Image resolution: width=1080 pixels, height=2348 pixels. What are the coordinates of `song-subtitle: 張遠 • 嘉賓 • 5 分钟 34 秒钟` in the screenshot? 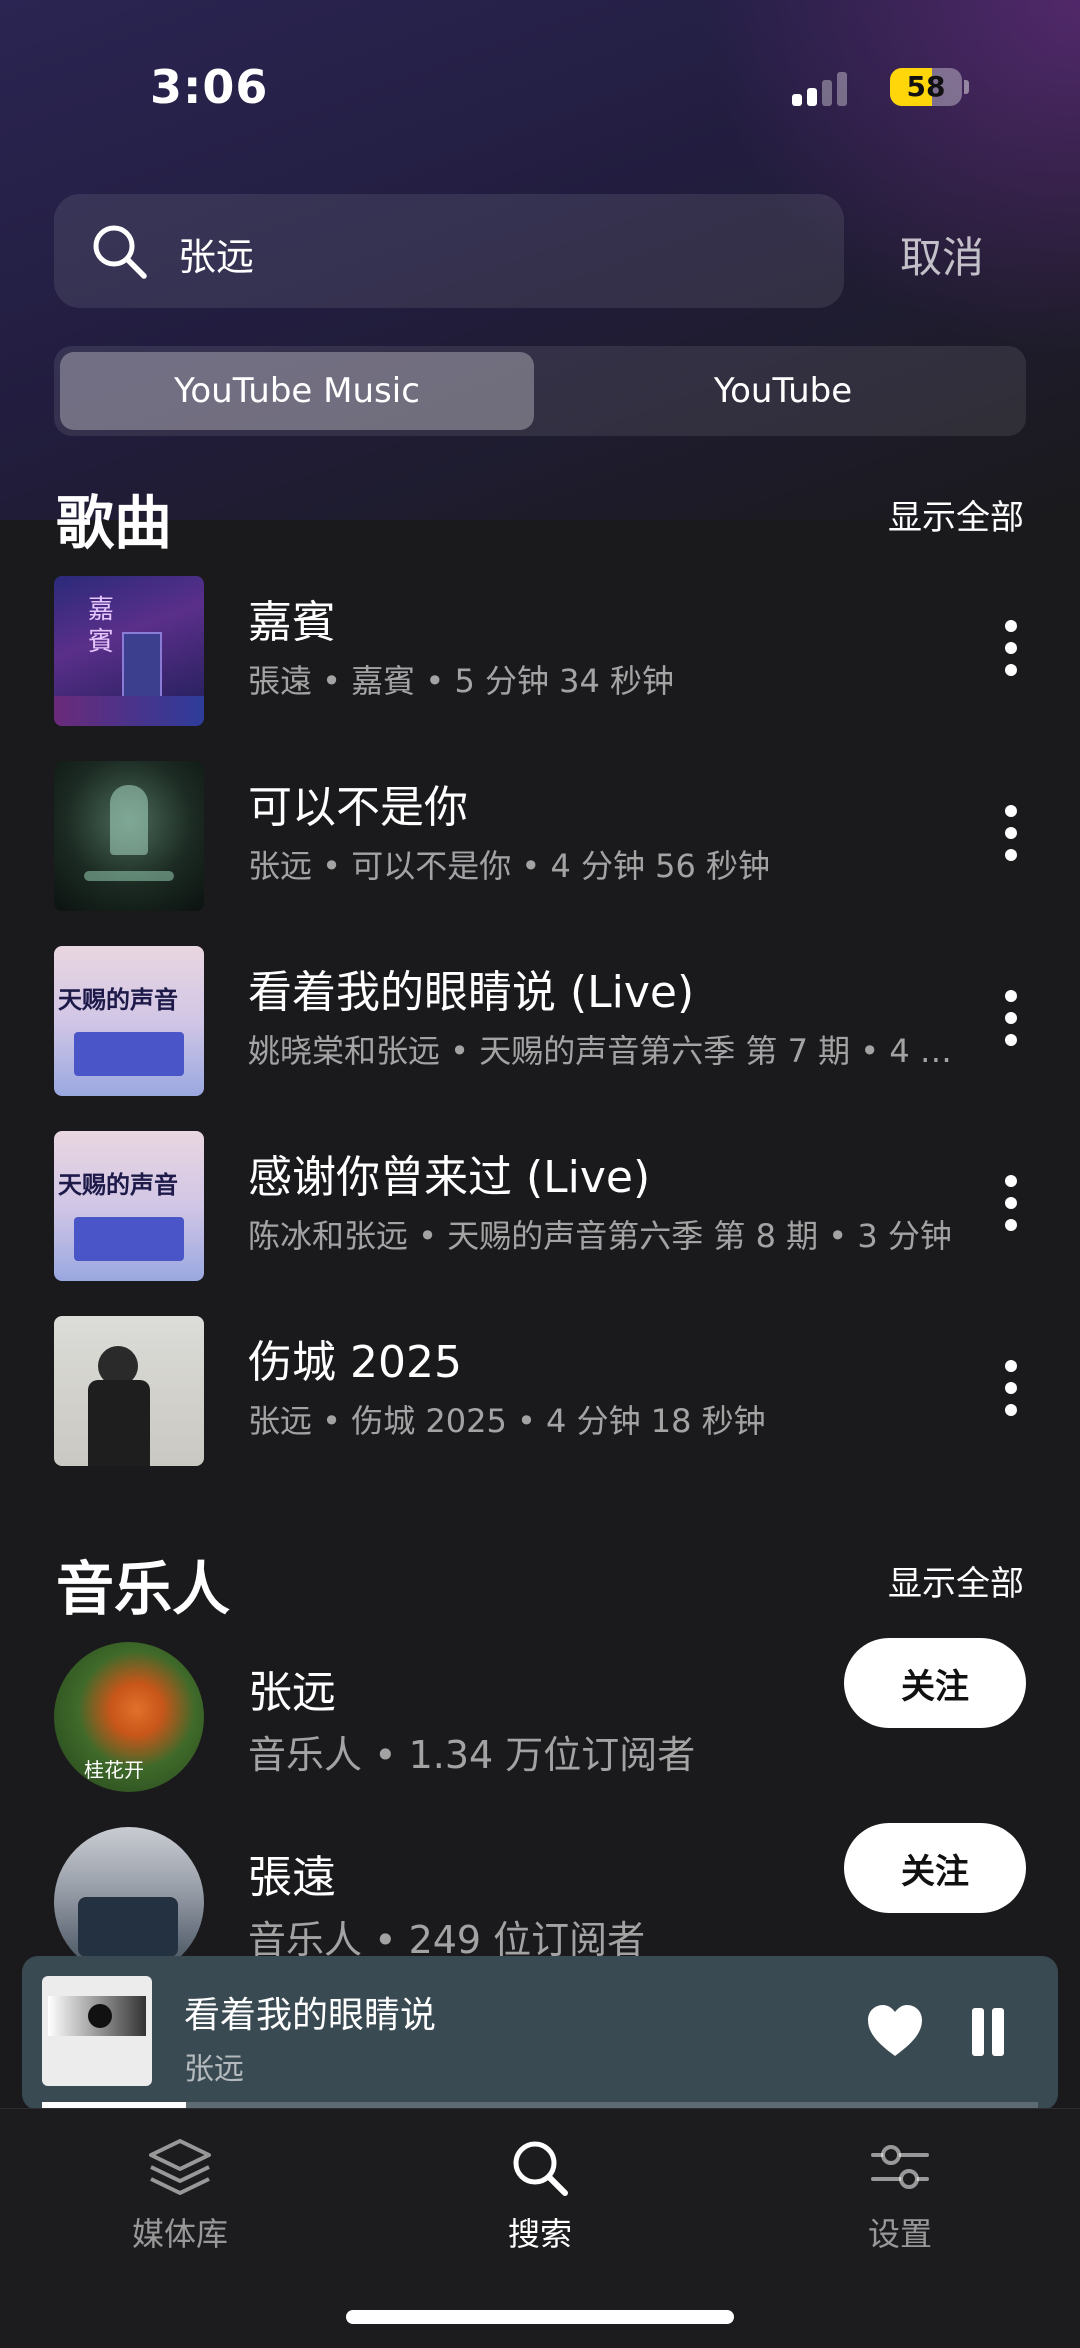 It's located at (461, 681).